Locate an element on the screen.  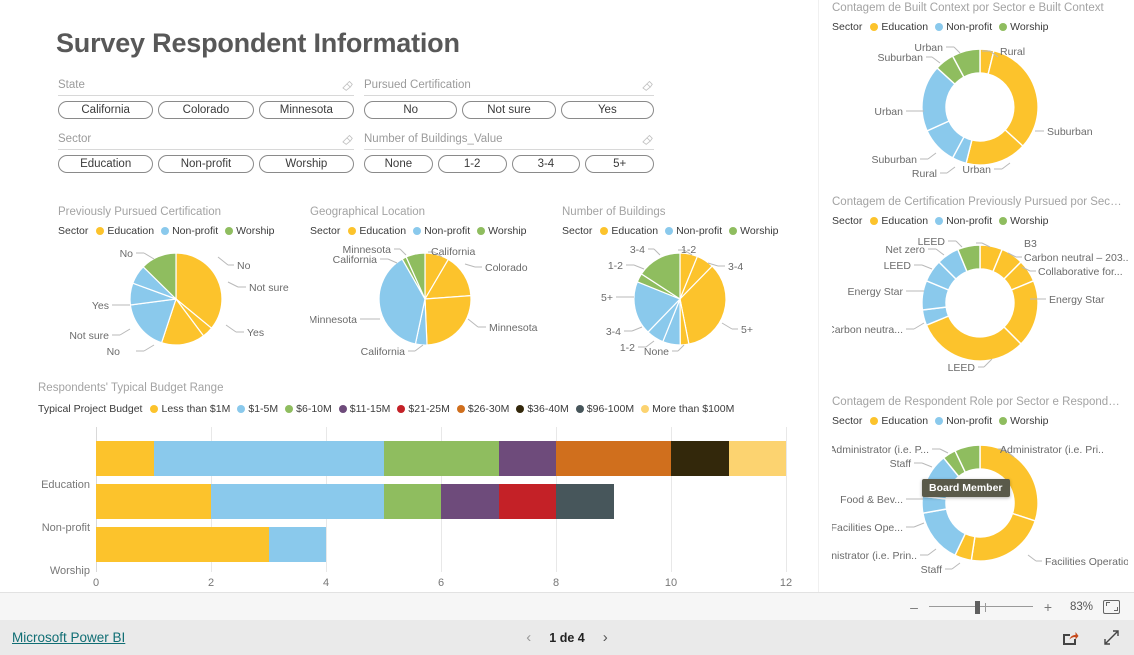
zoom-in-button: + is located at coordinates (1048, 607).